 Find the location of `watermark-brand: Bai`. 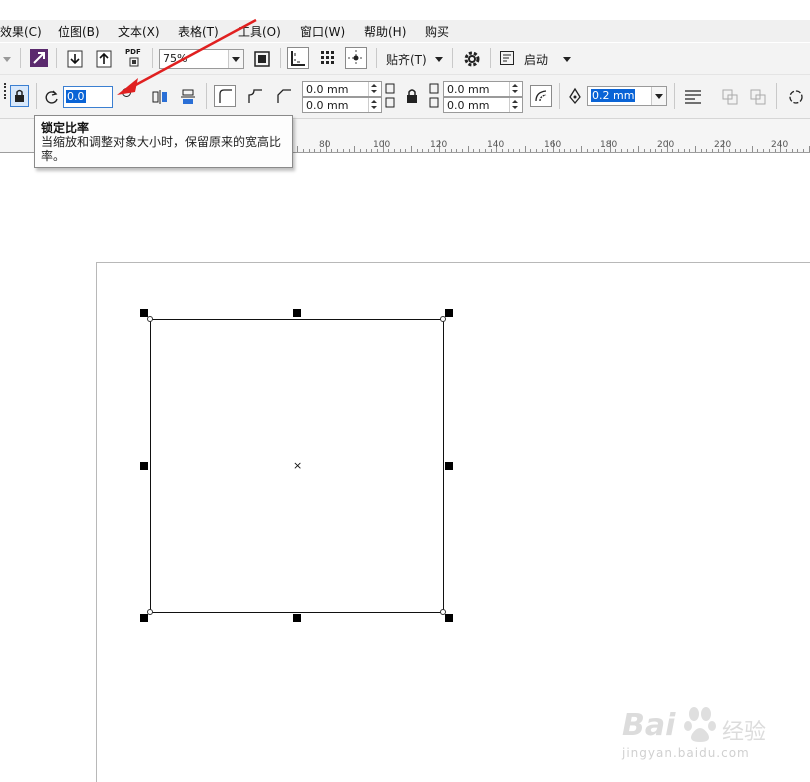

watermark-brand: Bai is located at coordinates (649, 725).